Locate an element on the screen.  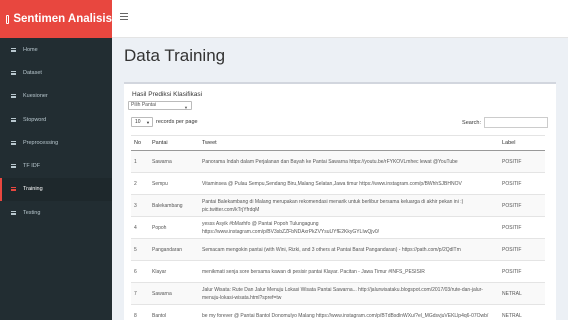
sidebar-item-label: Training is located at coordinates (33, 189).